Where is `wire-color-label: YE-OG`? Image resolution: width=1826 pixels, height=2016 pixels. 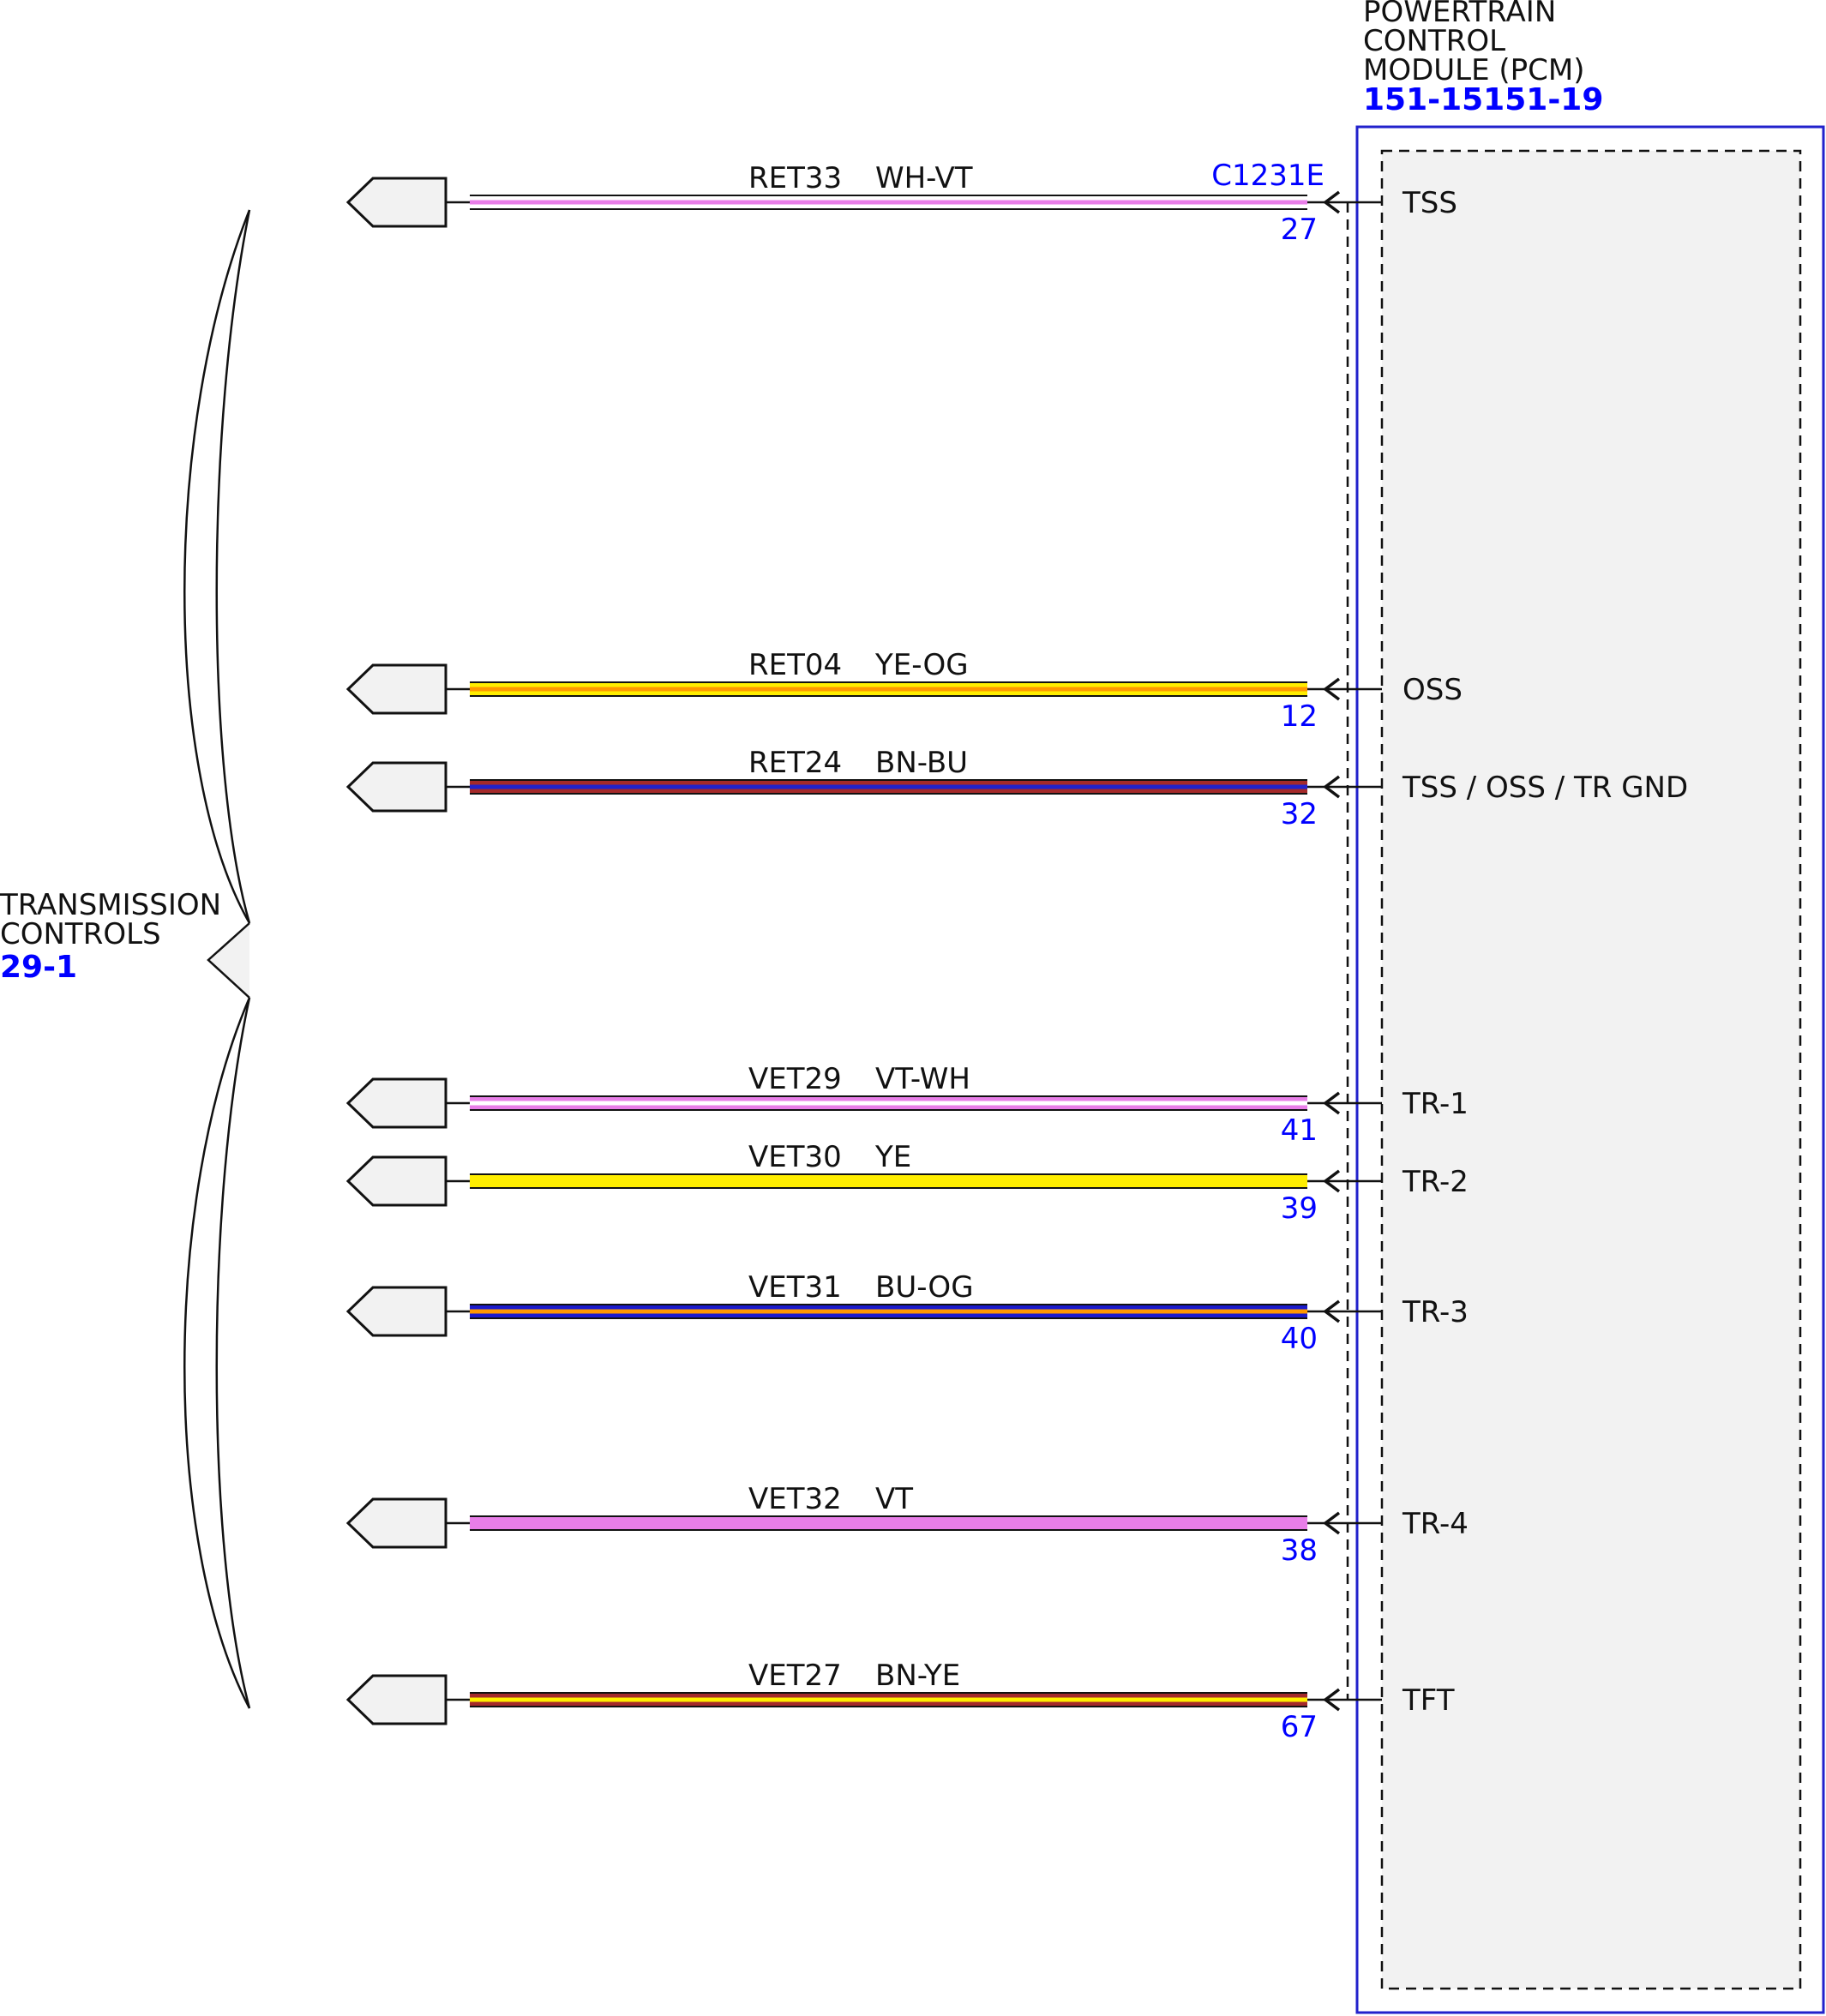
wire-color-label: YE-OG is located at coordinates (922, 665).